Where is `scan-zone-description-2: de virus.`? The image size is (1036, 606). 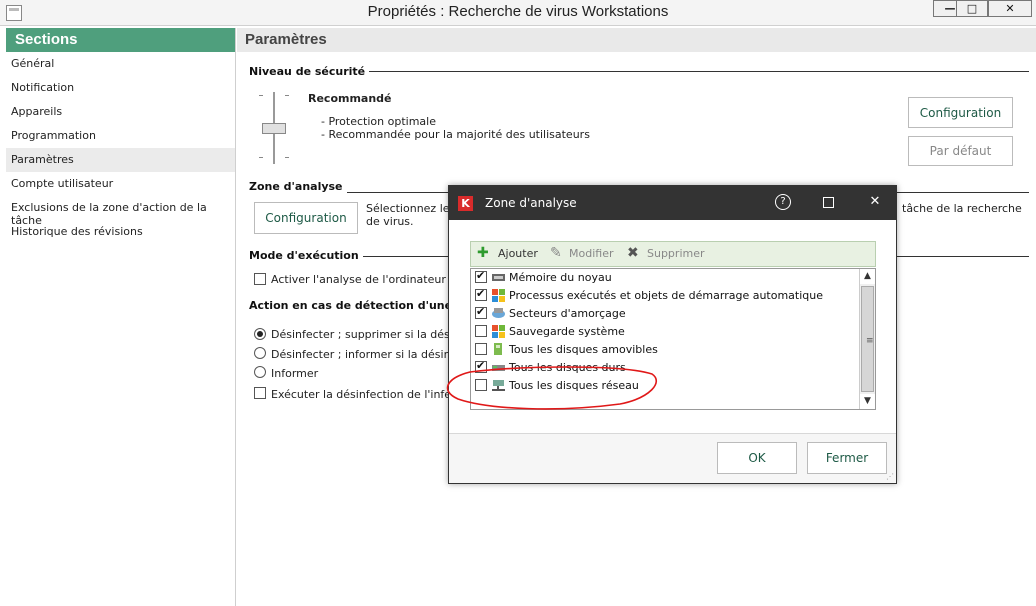
scan-zone-description-2: de virus. is located at coordinates (390, 221).